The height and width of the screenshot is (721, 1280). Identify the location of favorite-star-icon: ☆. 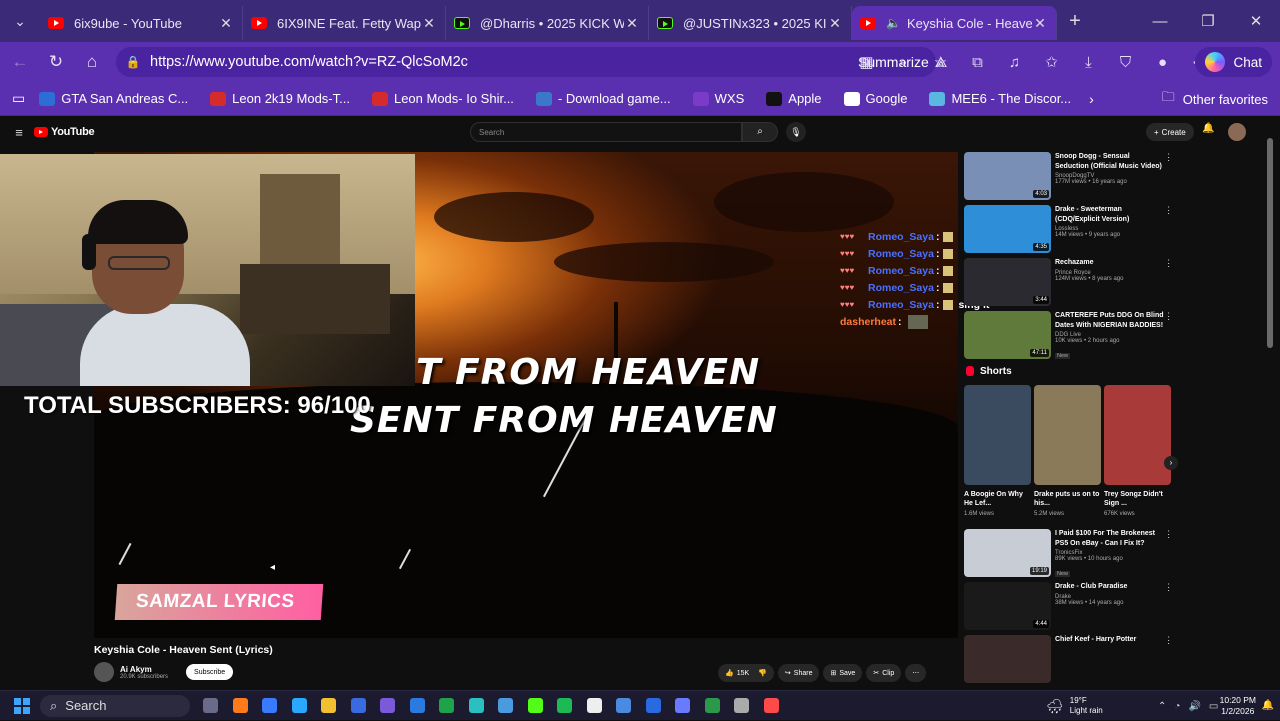
(940, 62).